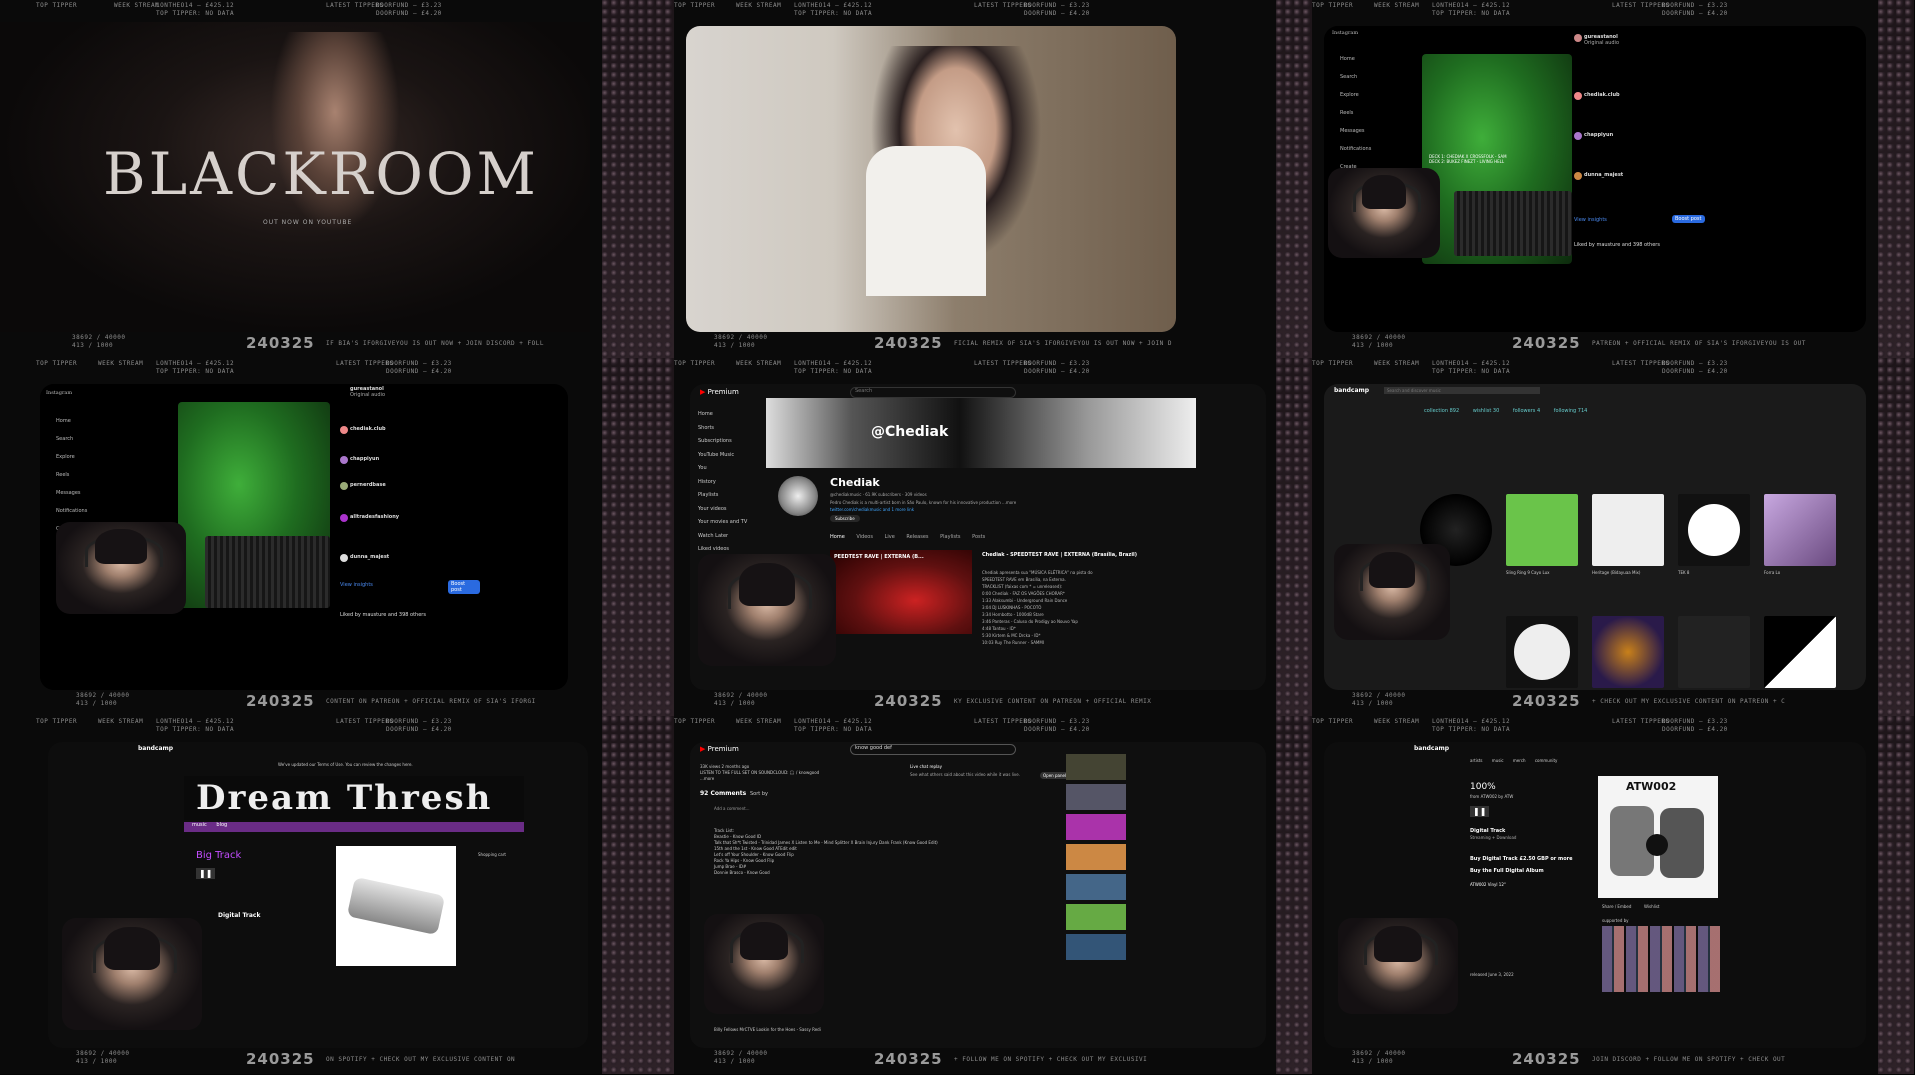  I want to click on tab-following: following 714, so click(1571, 411).